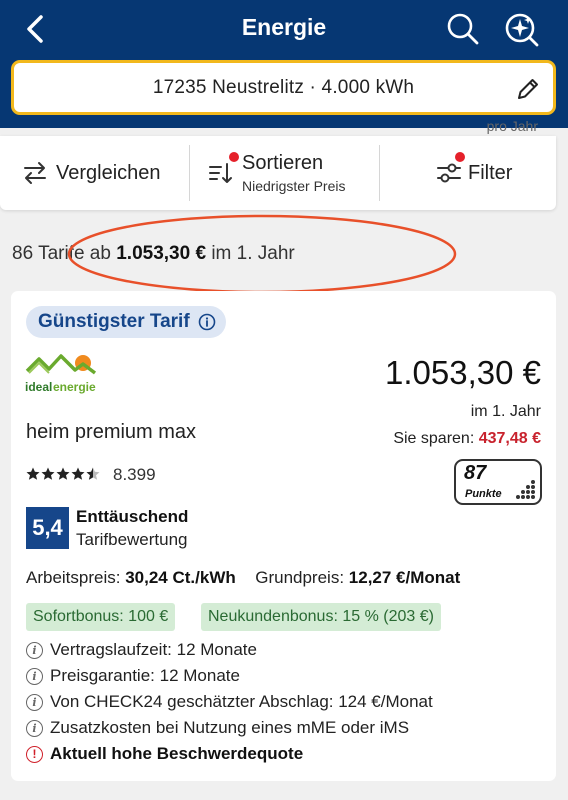  What do you see at coordinates (180, 577) in the screenshot?
I see `arbeitspreis-value: 30,24 Ct./kWh` at bounding box center [180, 577].